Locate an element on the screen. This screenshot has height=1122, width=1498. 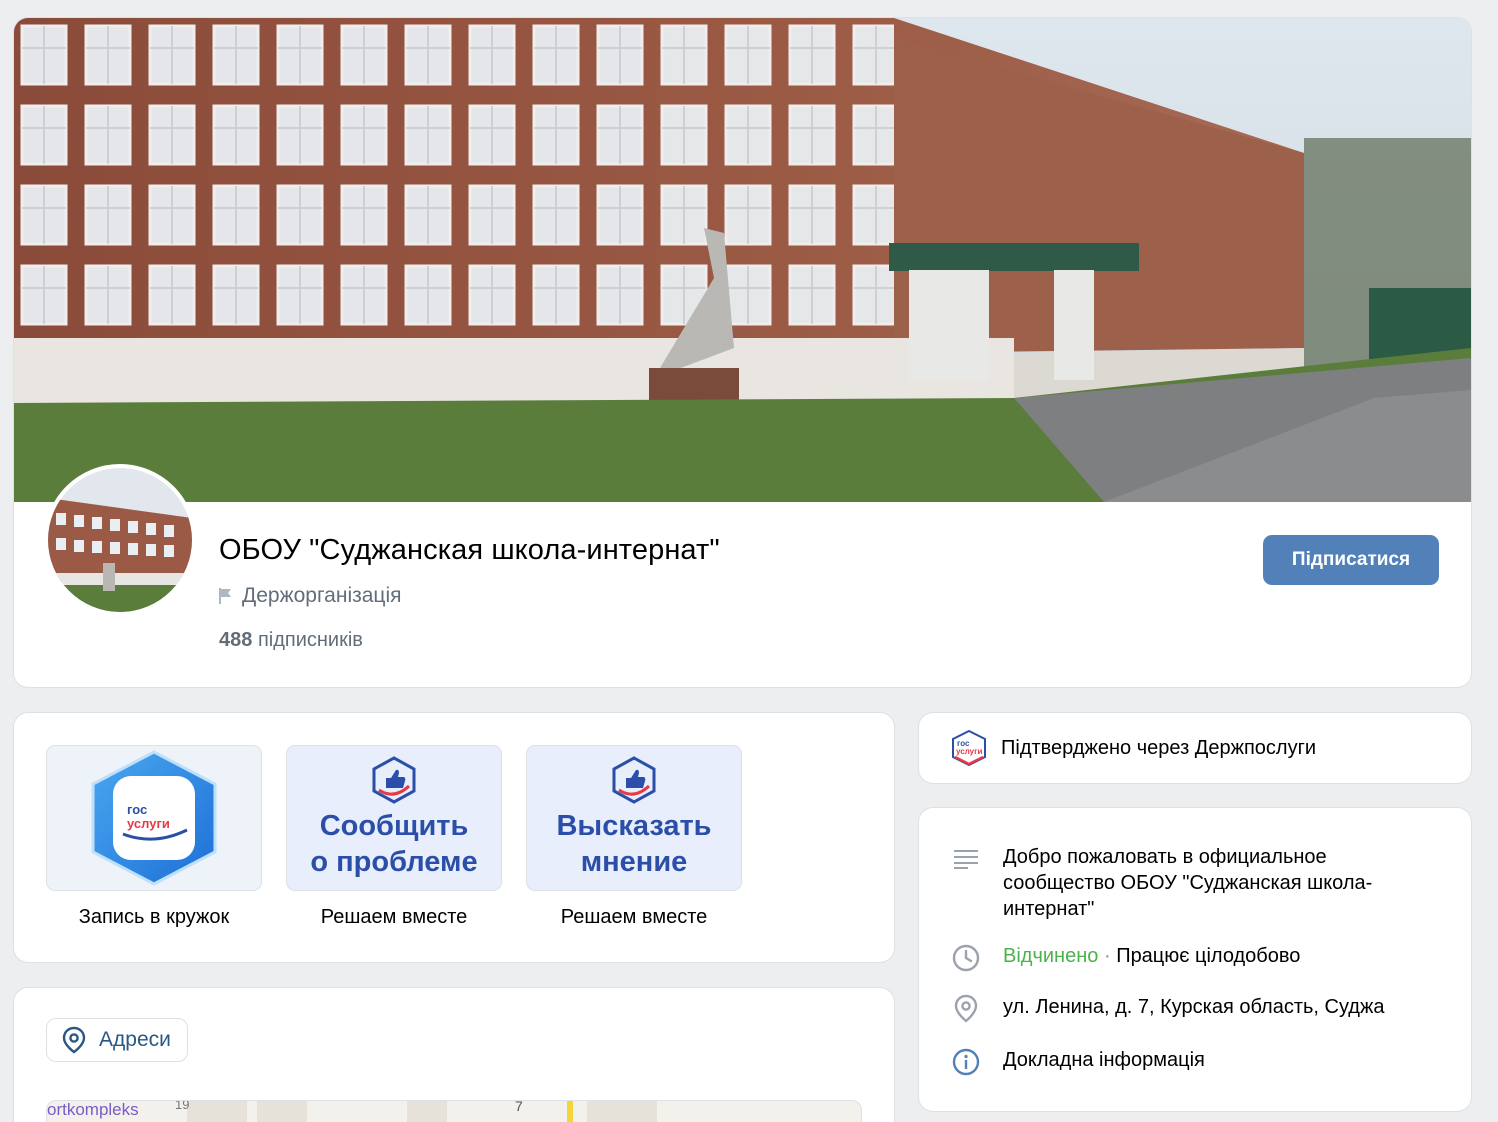
info-icon is located at coordinates (966, 1062).